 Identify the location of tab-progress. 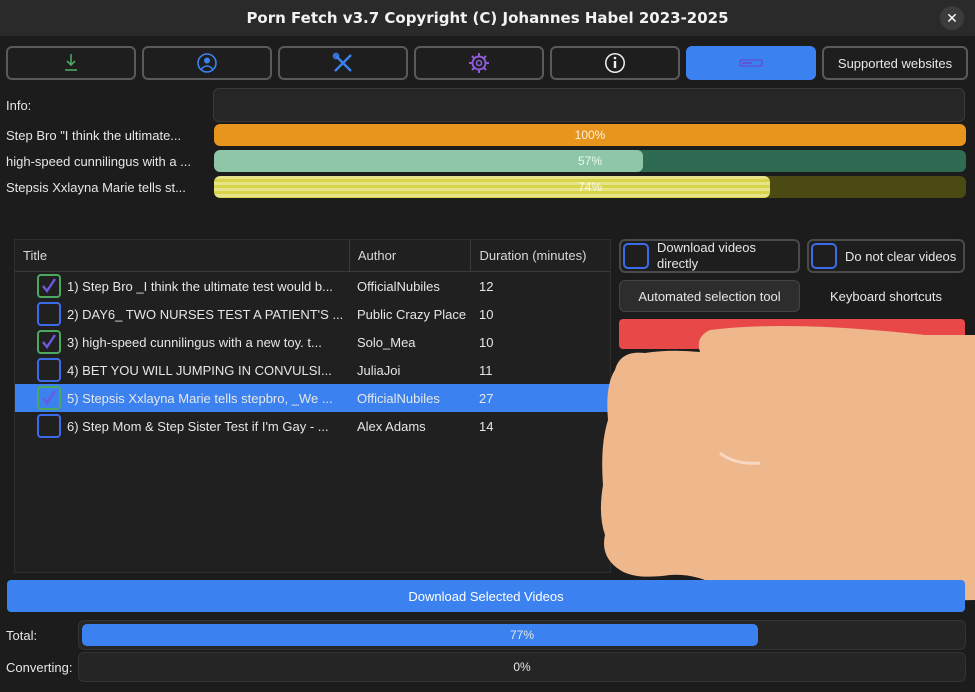
(751, 63).